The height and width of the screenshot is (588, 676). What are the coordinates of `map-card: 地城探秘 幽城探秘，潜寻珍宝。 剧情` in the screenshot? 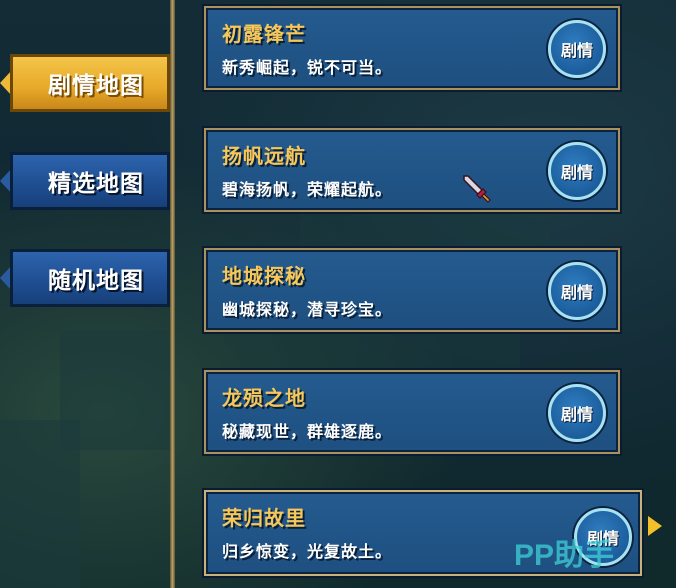 It's located at (412, 290).